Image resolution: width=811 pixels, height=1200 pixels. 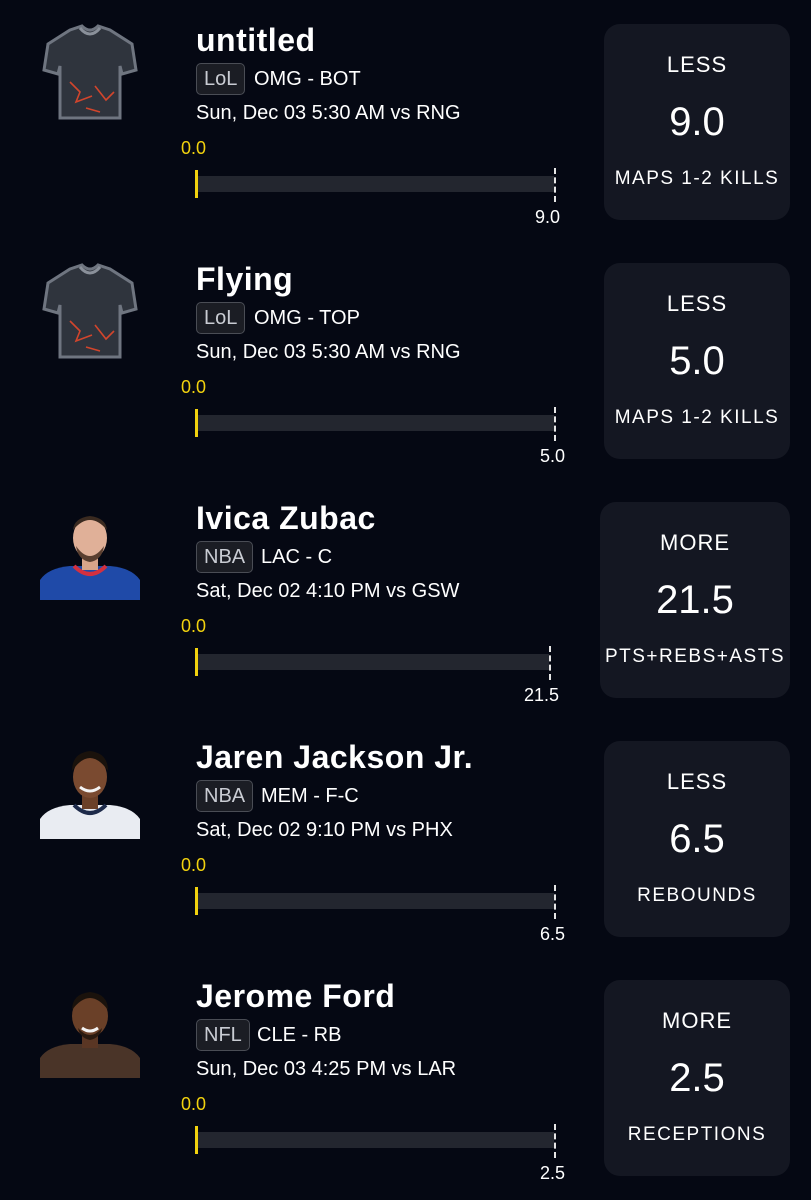 I want to click on team-position: MEM - F-C, so click(x=310, y=796).